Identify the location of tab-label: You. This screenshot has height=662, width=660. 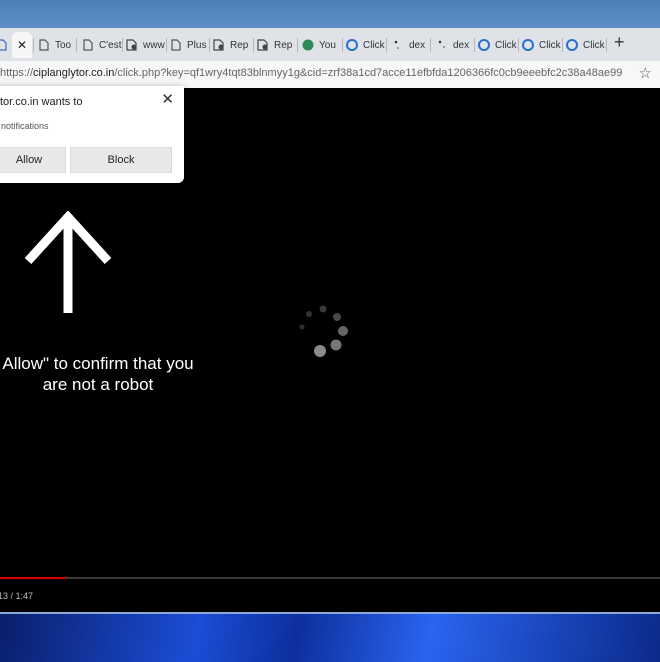
(327, 45).